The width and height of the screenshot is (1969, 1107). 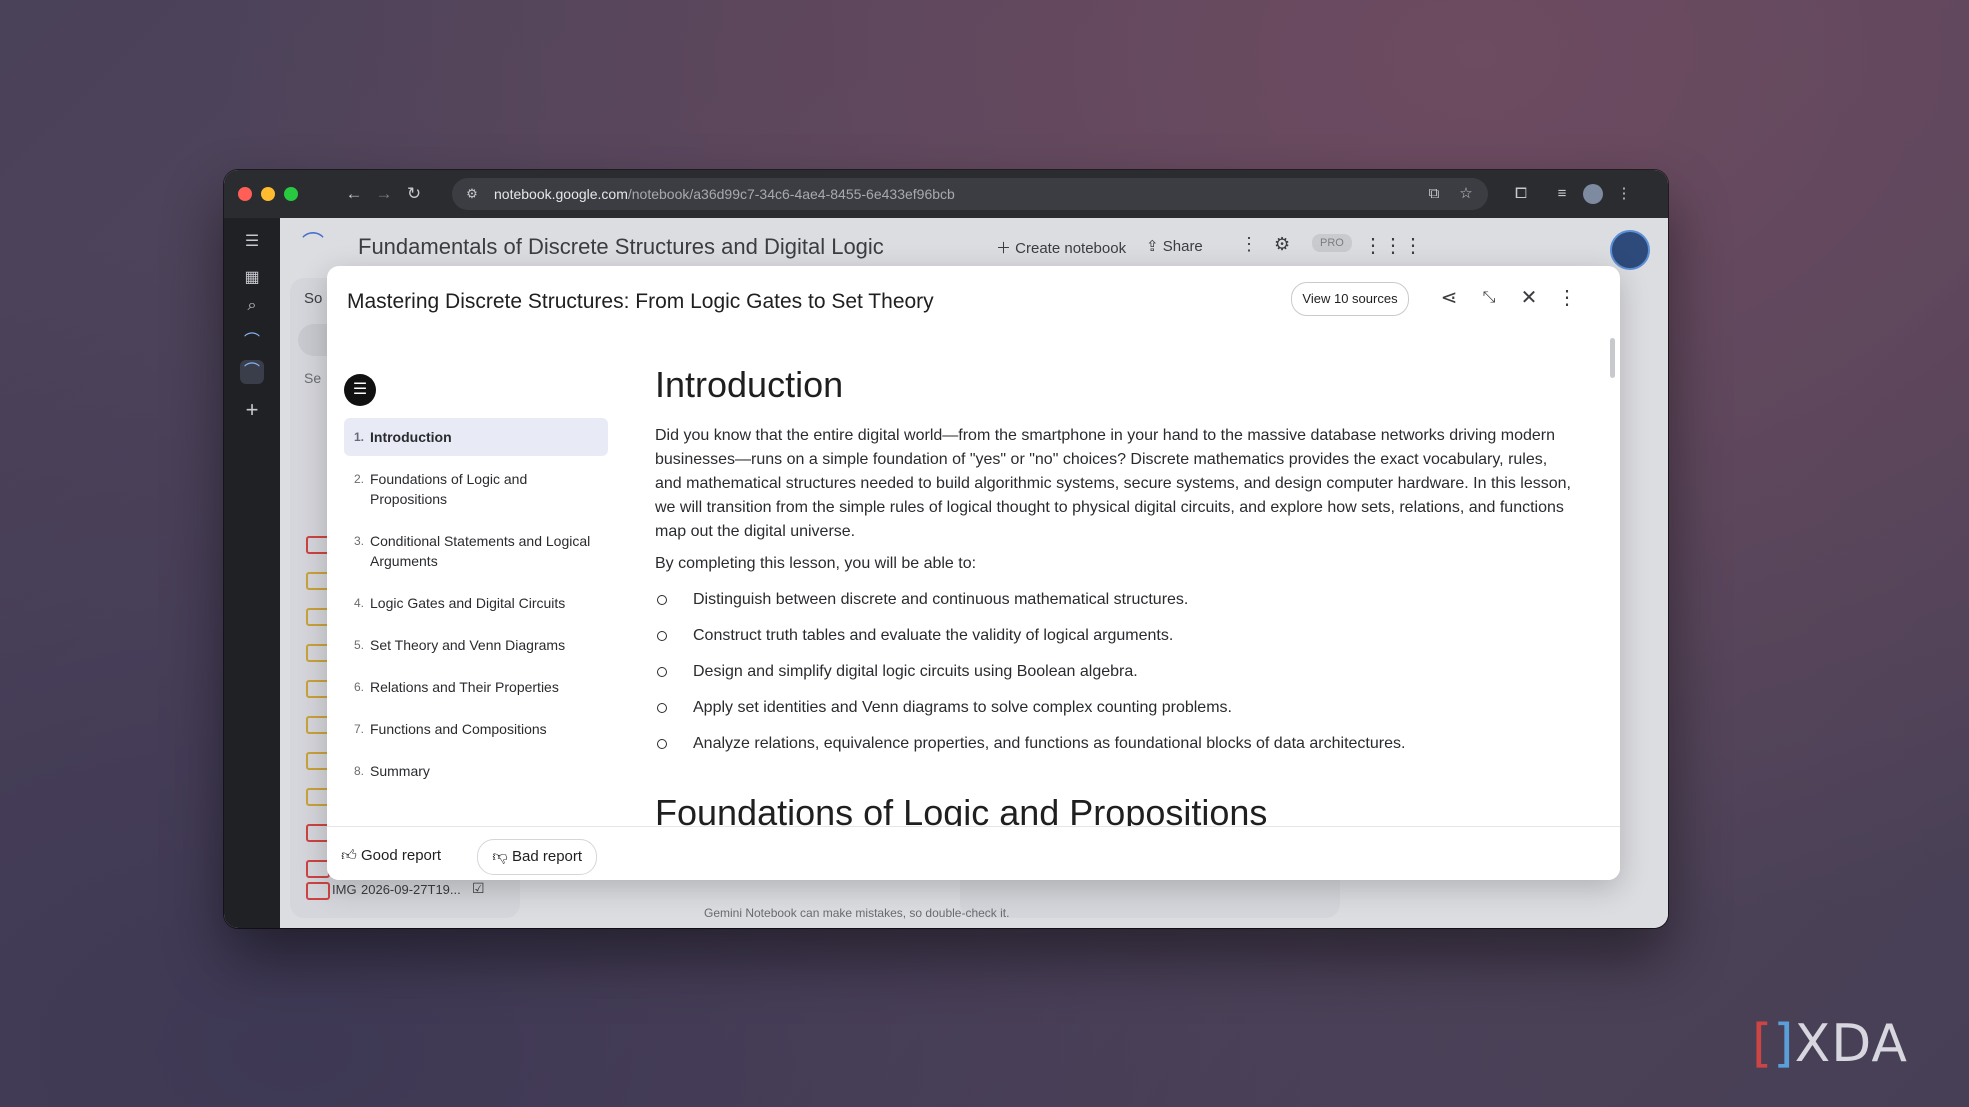 What do you see at coordinates (1612, 358) in the screenshot?
I see `report-scrollbar` at bounding box center [1612, 358].